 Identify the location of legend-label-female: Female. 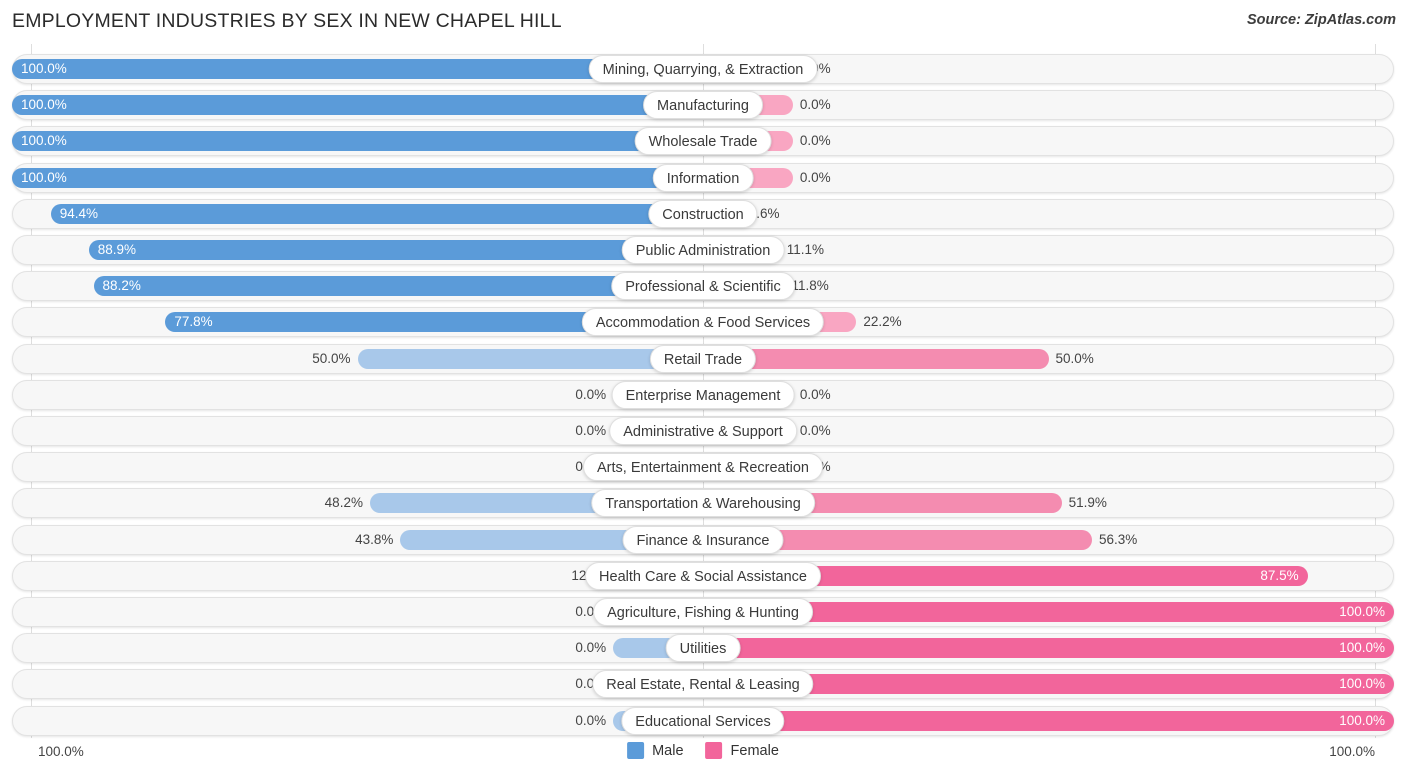
(754, 750).